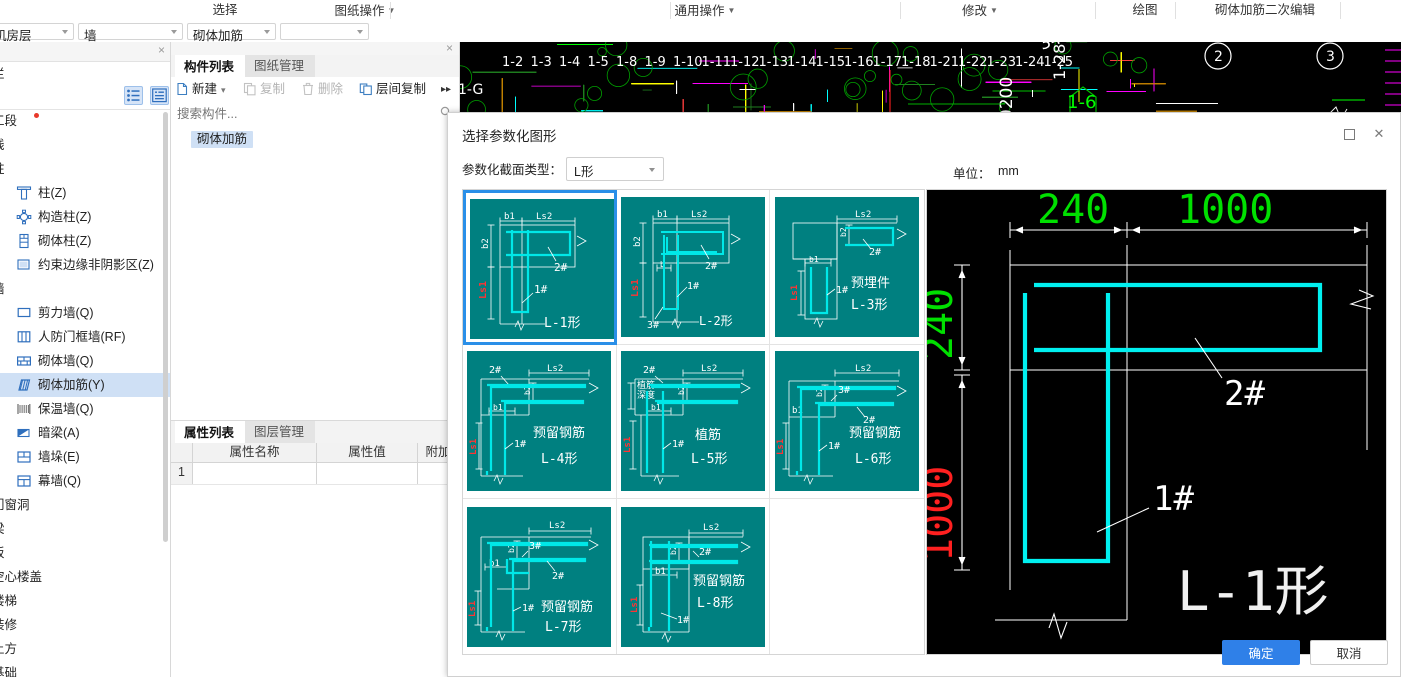 The height and width of the screenshot is (677, 1401). What do you see at coordinates (945, 62) in the screenshot?
I see `svg-text: 1-21` at bounding box center [945, 62].